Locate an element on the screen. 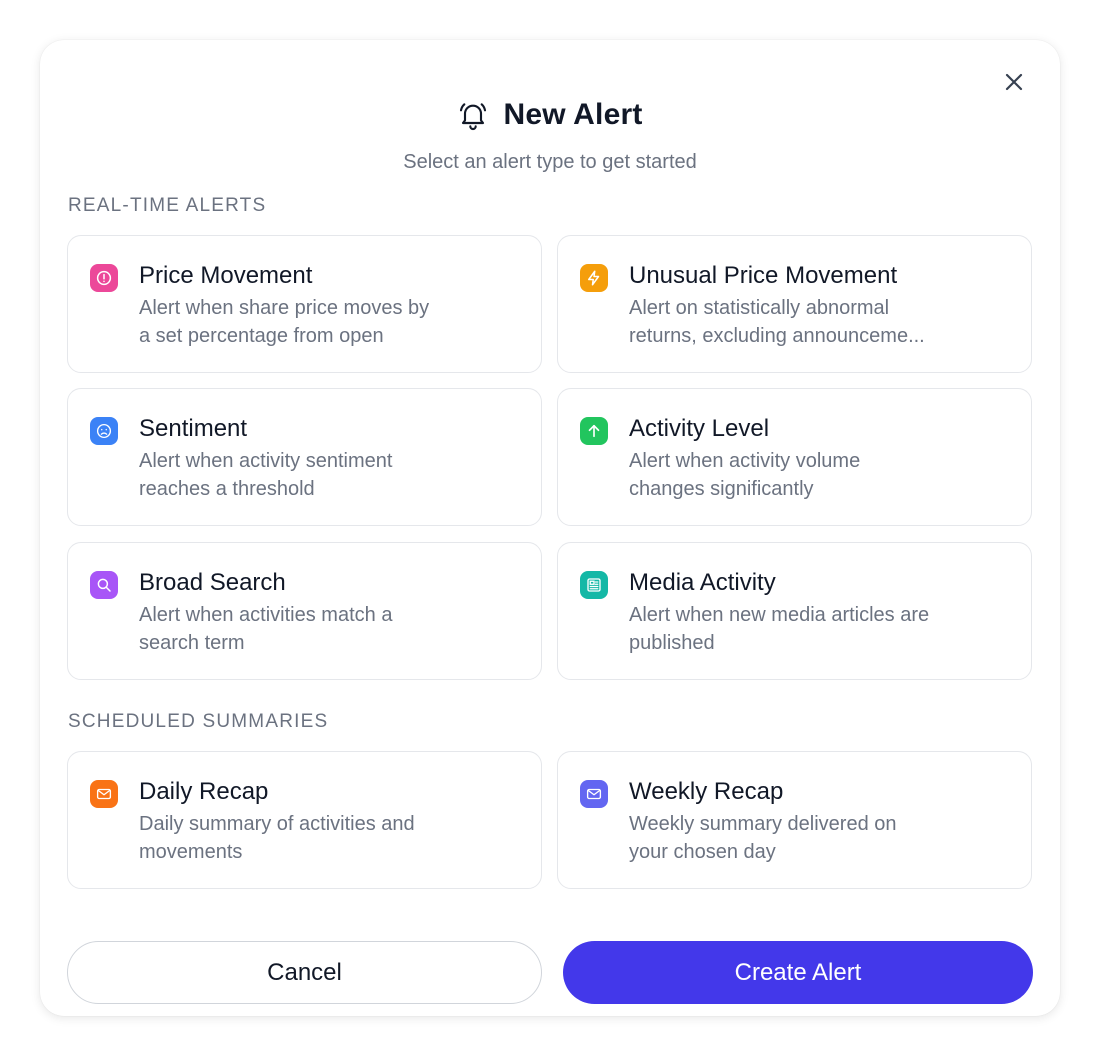 This screenshot has height=1056, width=1100. close-icon is located at coordinates (1014, 83).